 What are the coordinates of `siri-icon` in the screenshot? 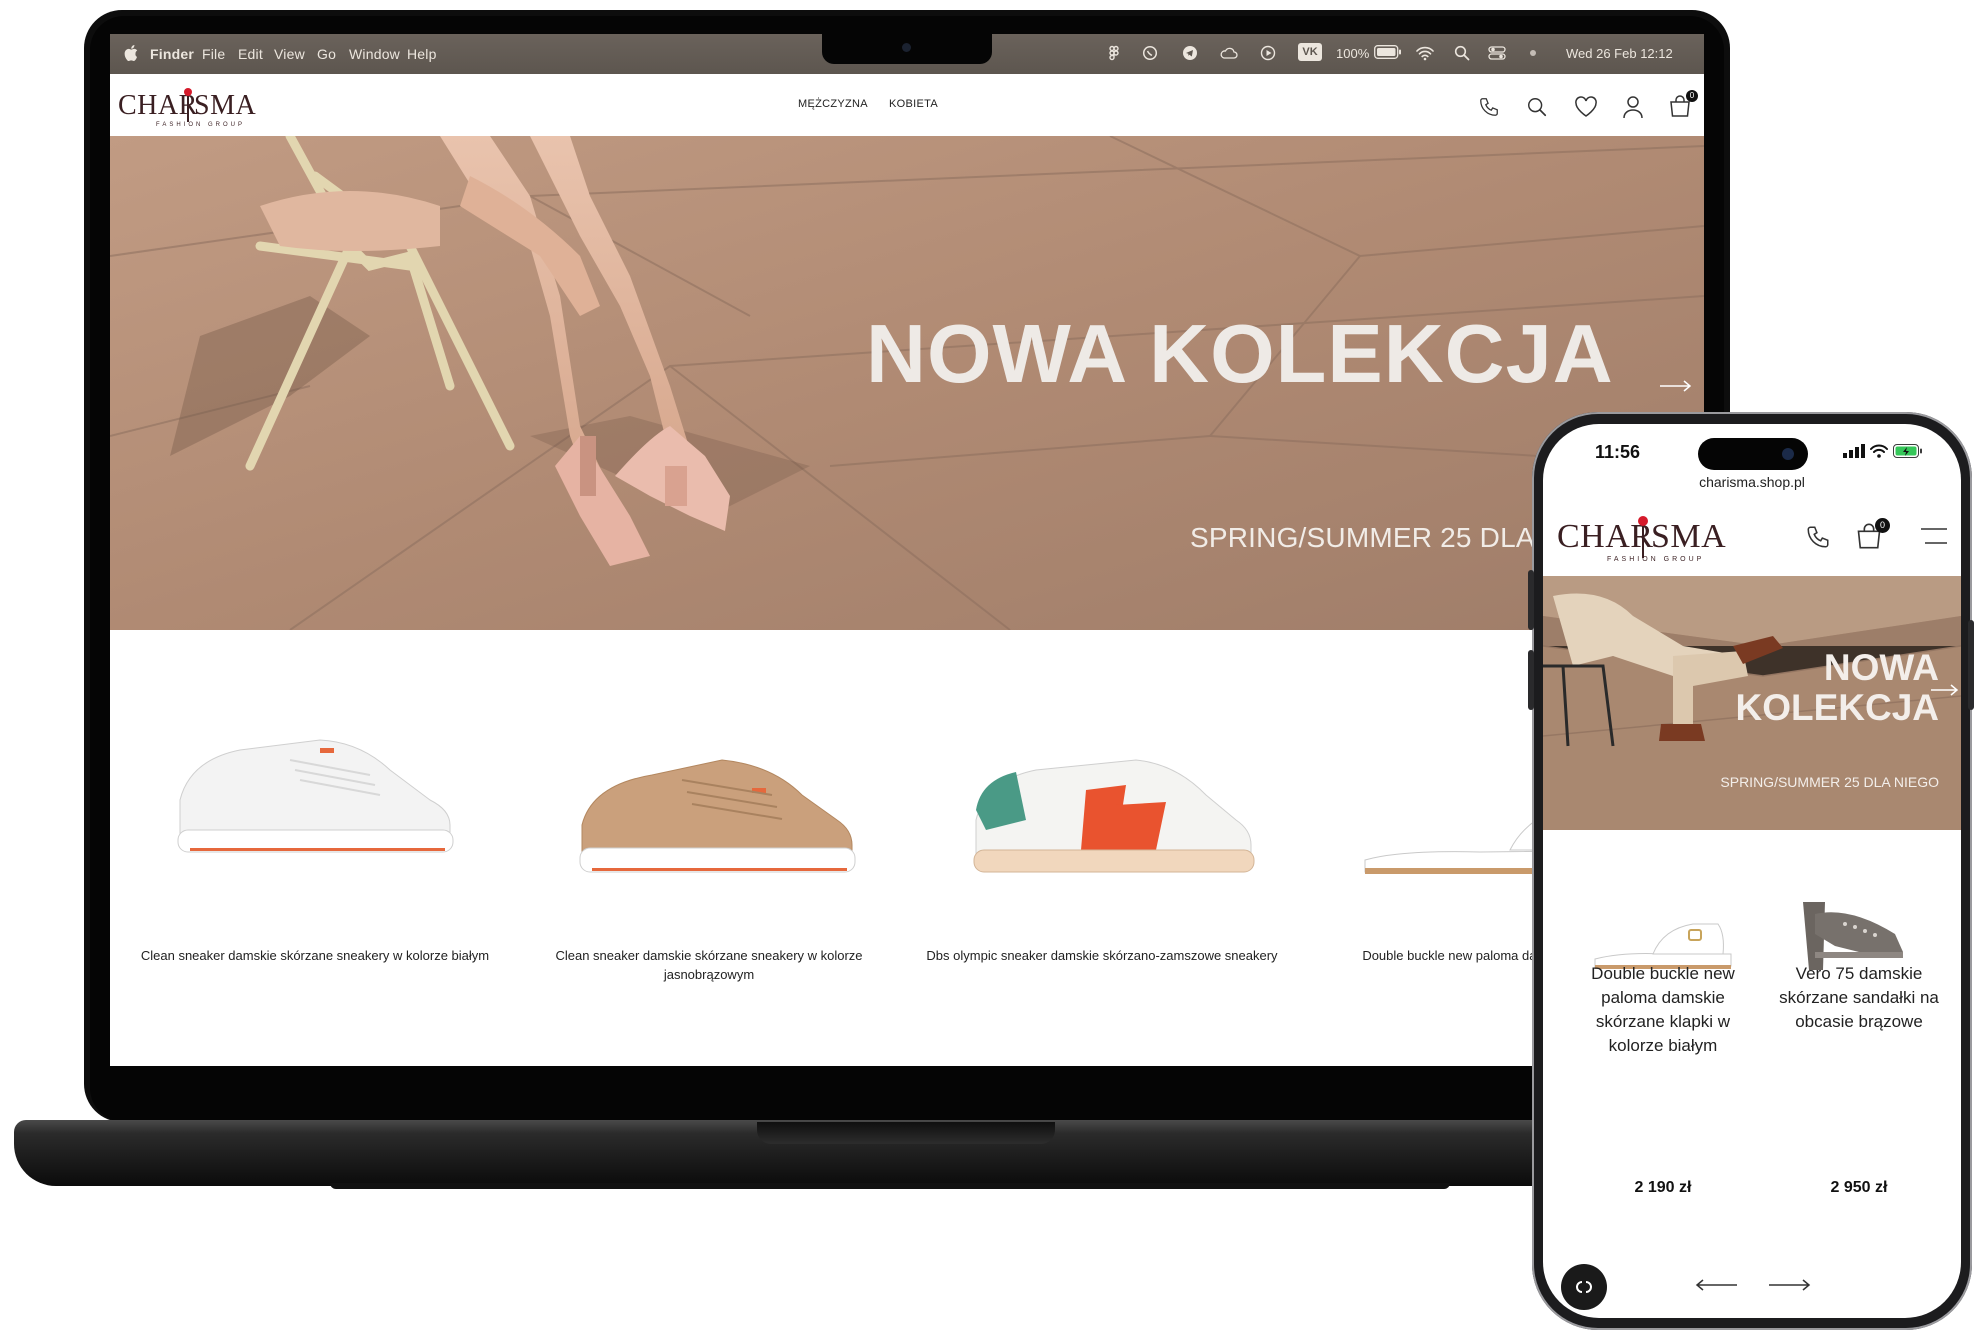 It's located at (1533, 53).